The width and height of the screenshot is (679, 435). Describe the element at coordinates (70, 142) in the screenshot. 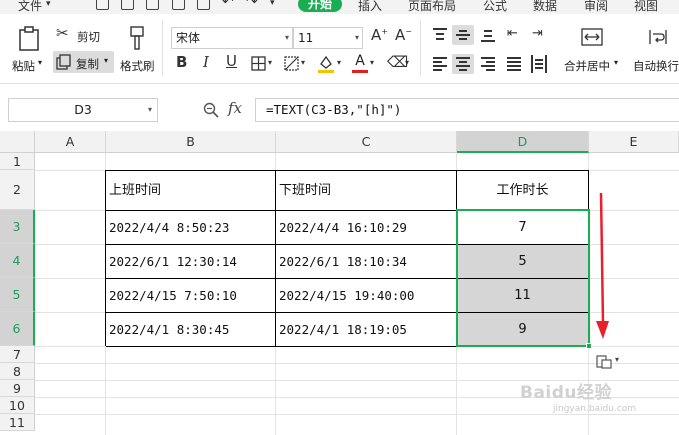

I see `column-header-a: A` at that location.